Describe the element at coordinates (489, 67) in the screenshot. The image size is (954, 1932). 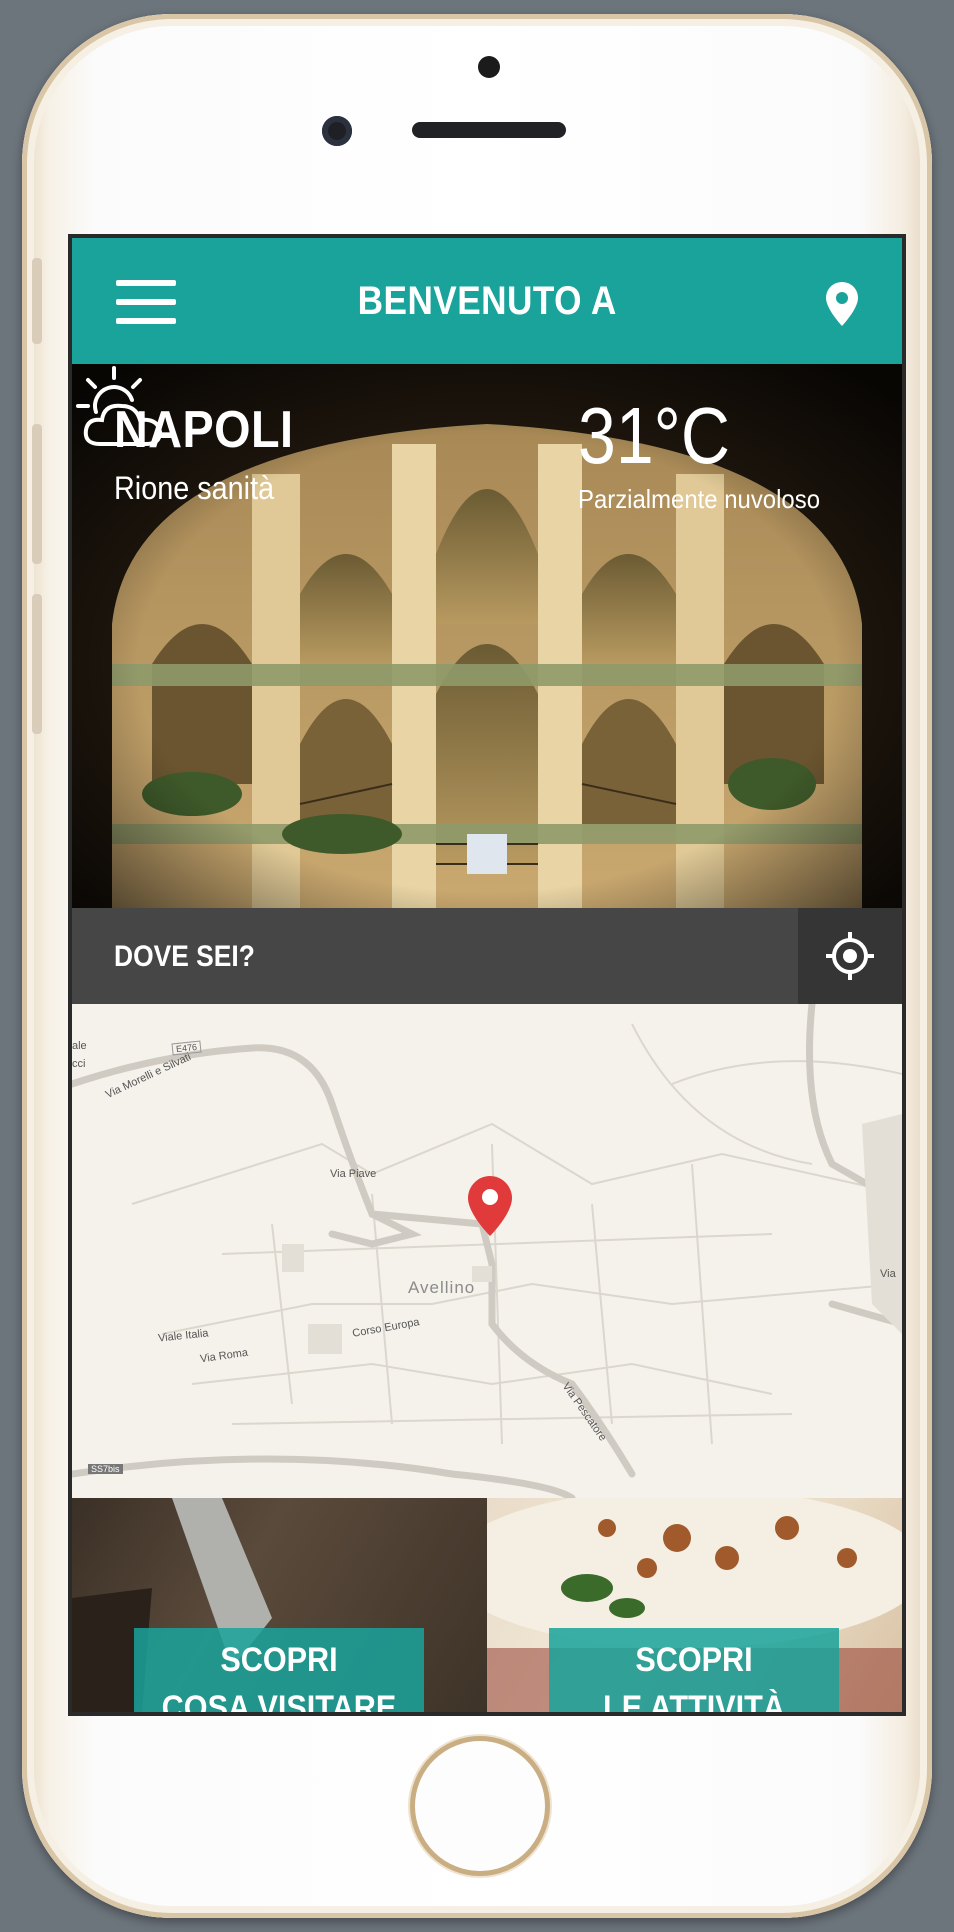
I see `proximity-sensor` at that location.